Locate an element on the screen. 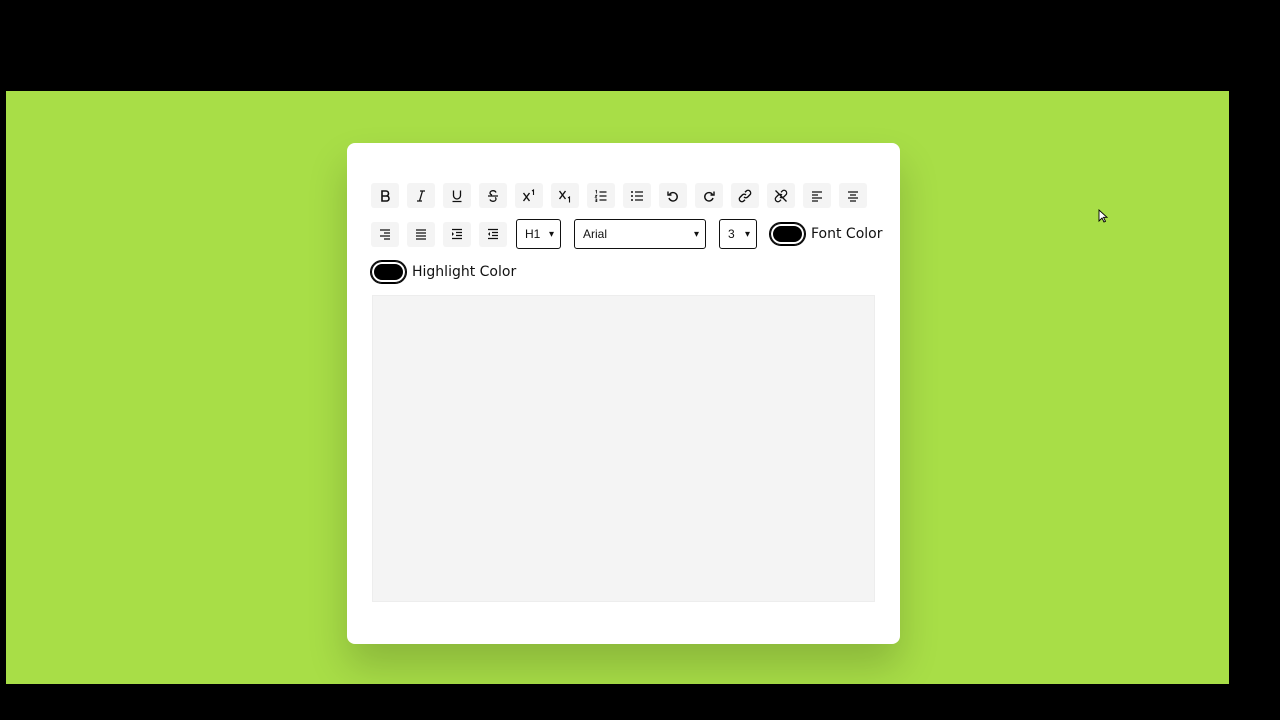  justify-button is located at coordinates (421, 234).